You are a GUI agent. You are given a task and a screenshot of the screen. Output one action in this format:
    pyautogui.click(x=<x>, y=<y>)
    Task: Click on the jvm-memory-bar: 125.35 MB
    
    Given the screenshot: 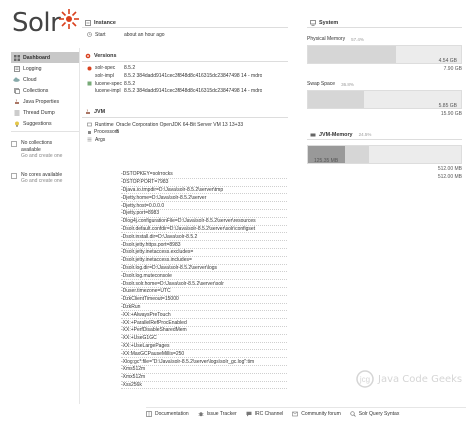 What is the action you would take?
    pyautogui.click(x=384, y=154)
    